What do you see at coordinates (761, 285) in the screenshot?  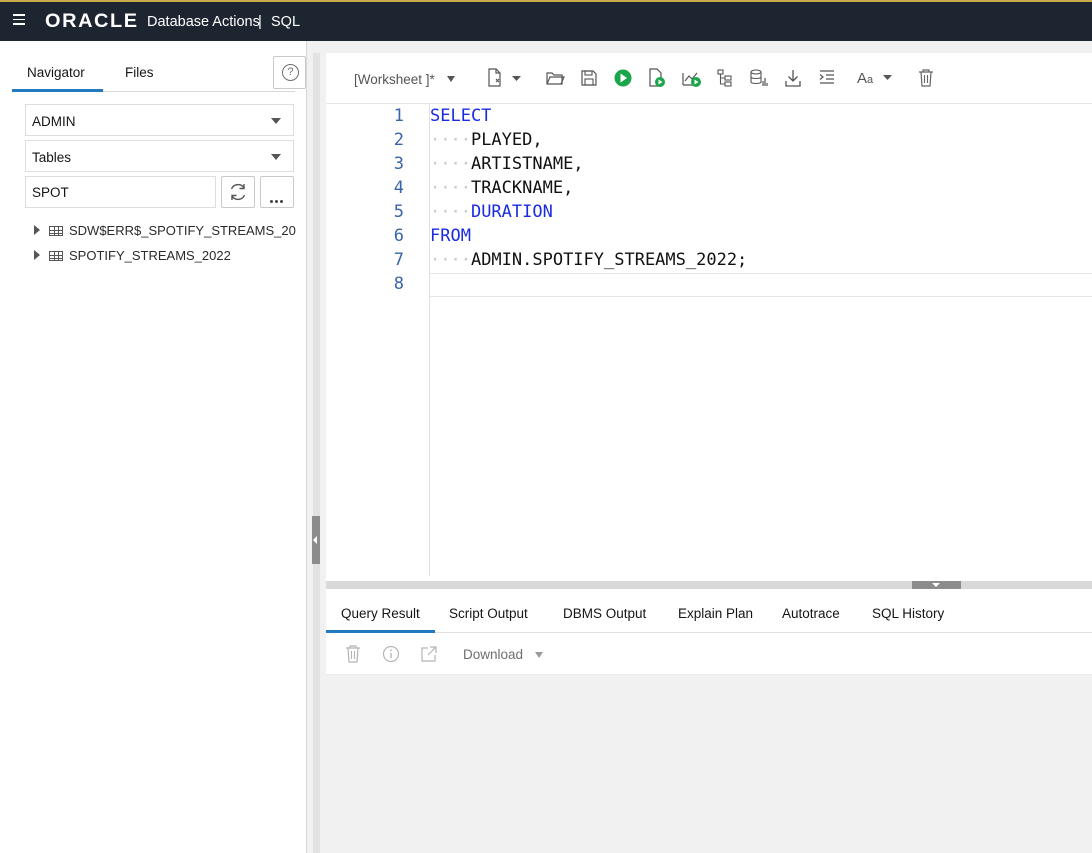 I see `current-line-highlight` at bounding box center [761, 285].